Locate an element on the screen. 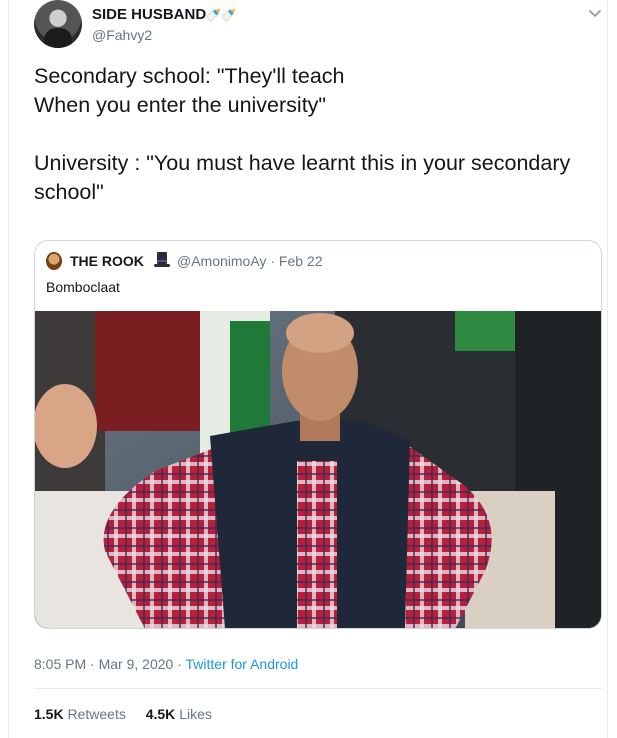 The height and width of the screenshot is (738, 617). tweet-date: Mar 9, 2020 is located at coordinates (136, 664).